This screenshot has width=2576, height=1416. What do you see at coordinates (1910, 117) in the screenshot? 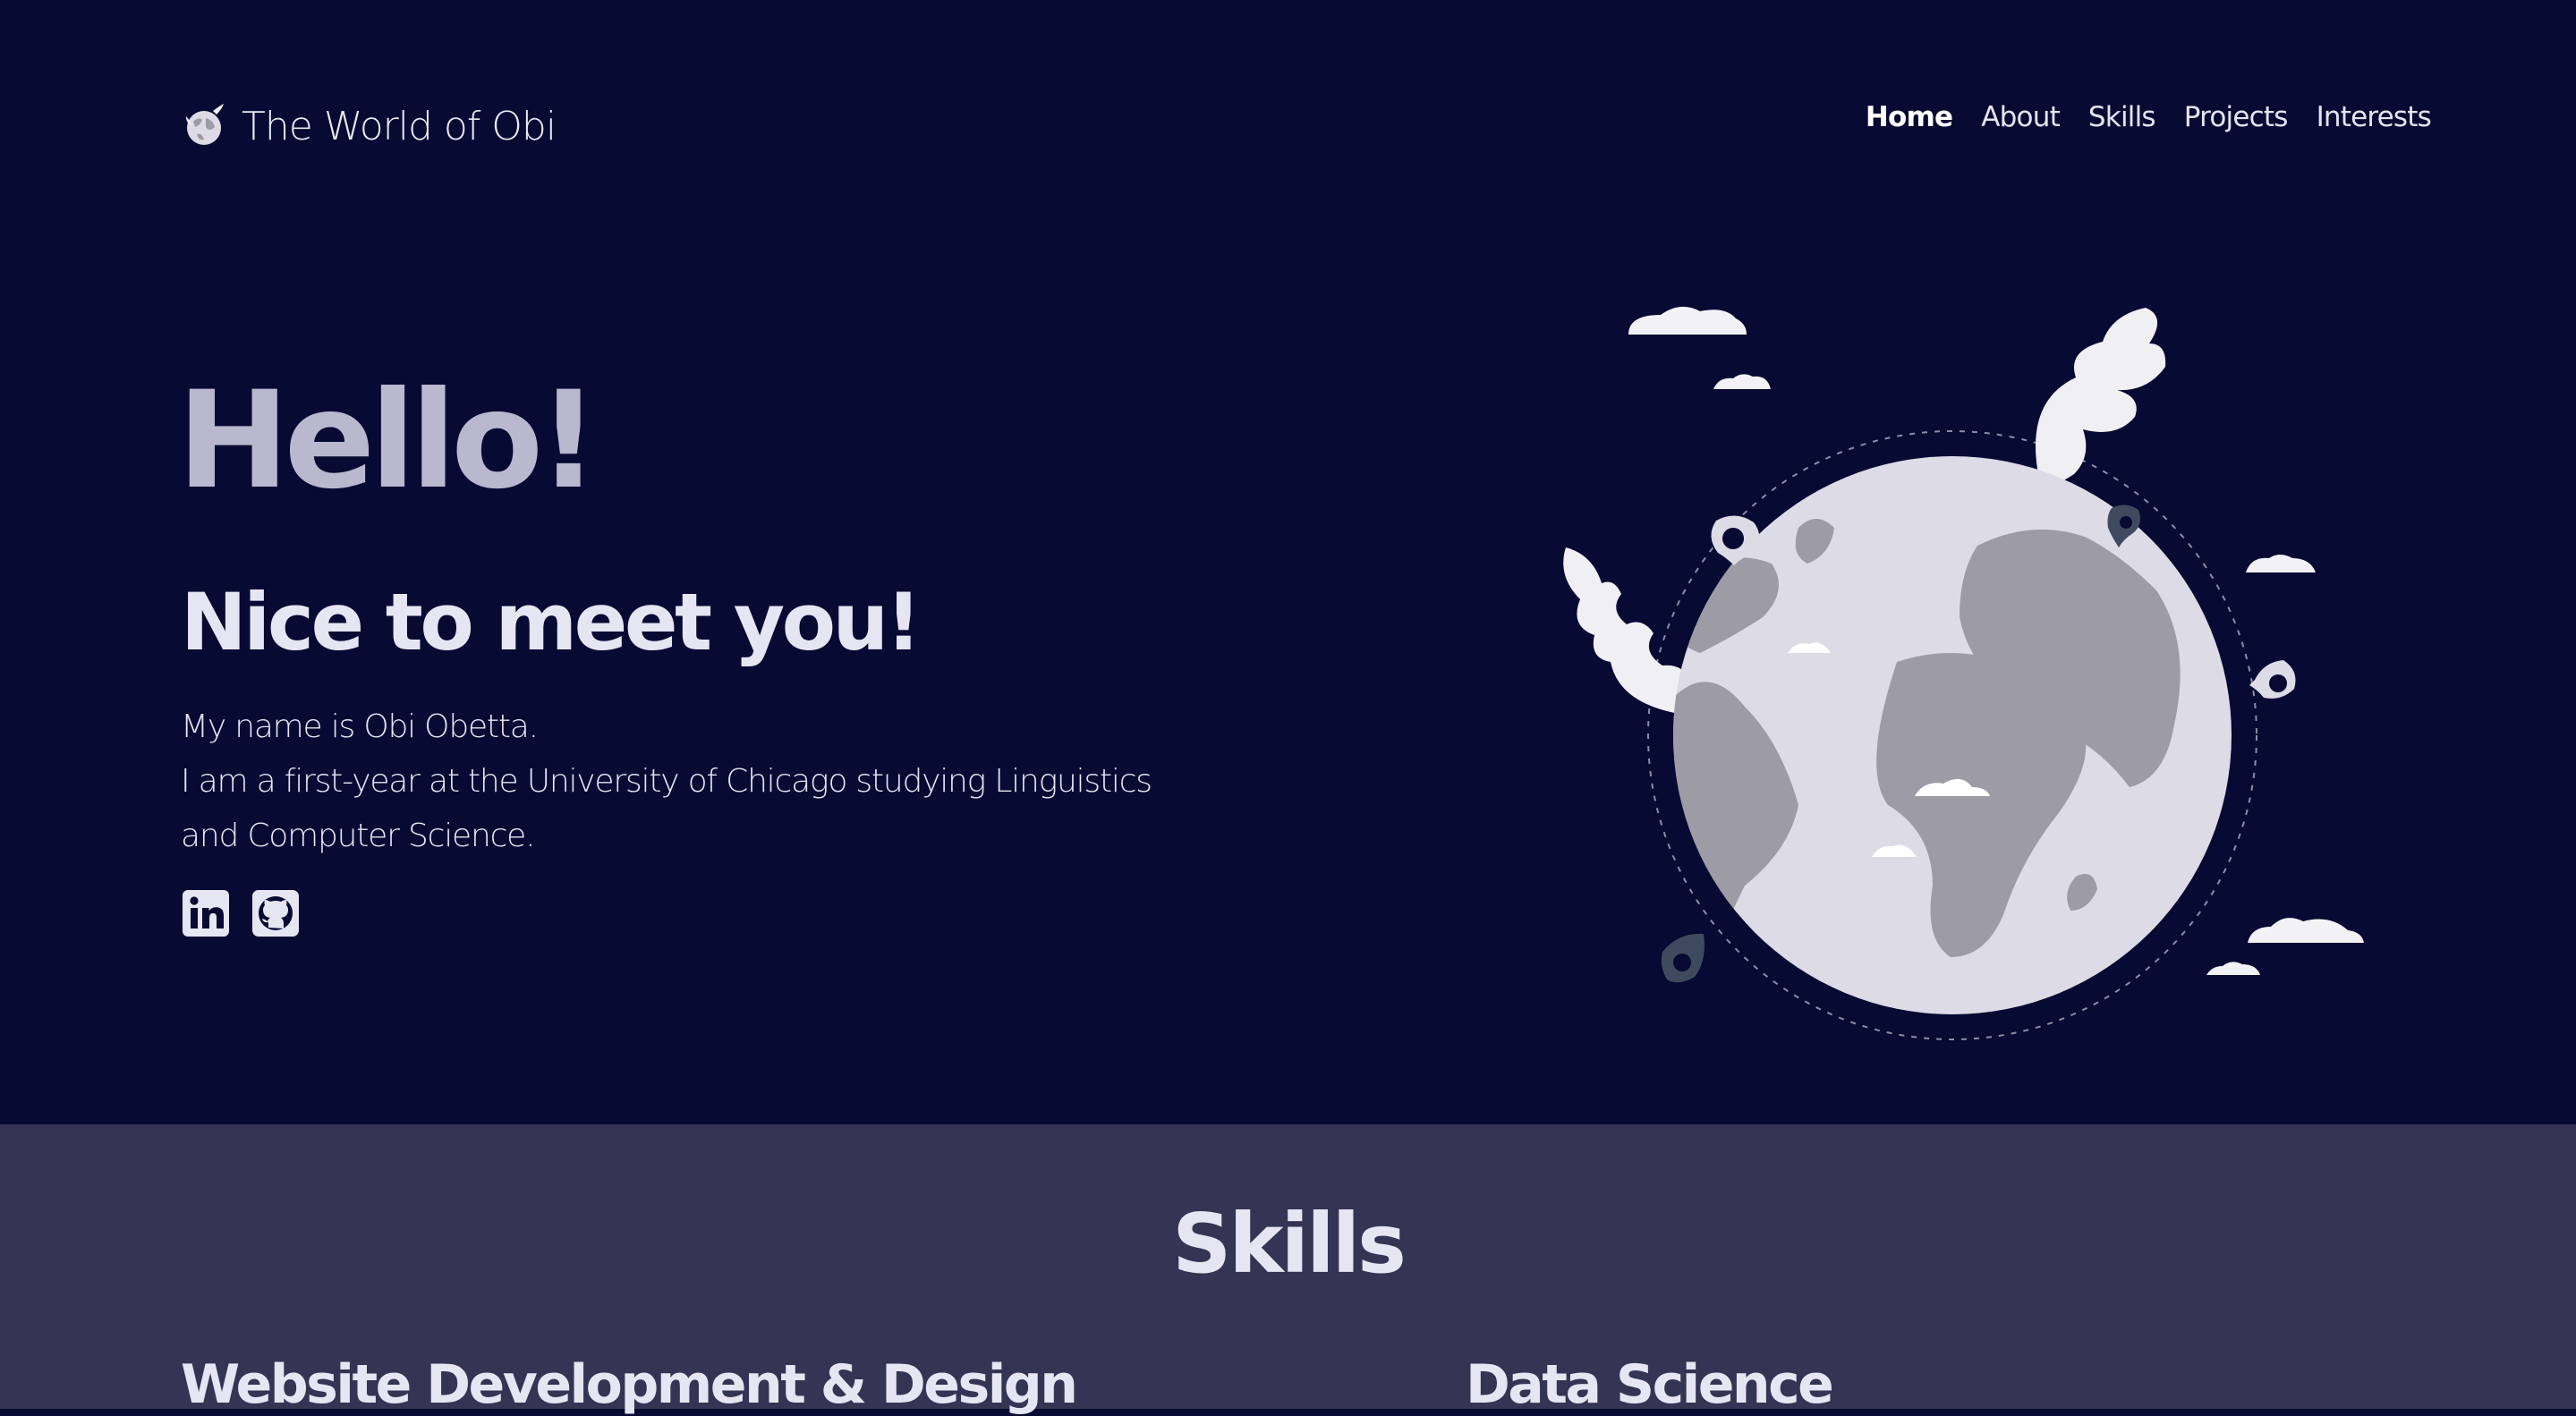
I see `nav-home: Home` at bounding box center [1910, 117].